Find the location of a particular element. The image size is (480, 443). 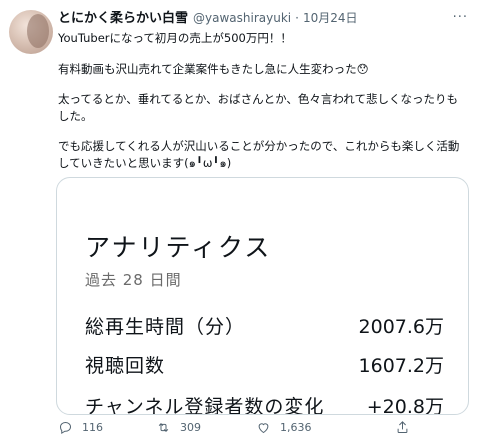

metric-row-subscribers: チャンネル登録者数の変化 +20.8万 is located at coordinates (264, 403).